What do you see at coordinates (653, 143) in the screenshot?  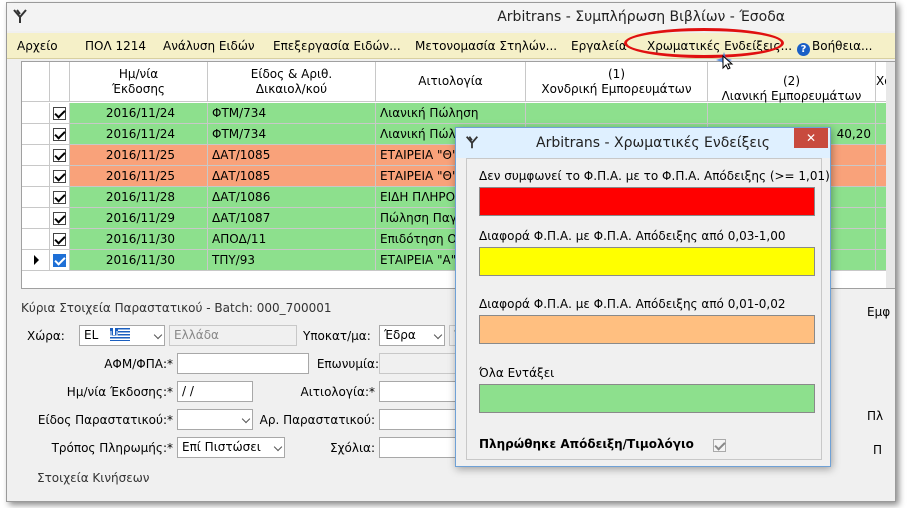 I see `dialog-title: Arbitrans - Χρωματικές Ενδείξεις` at bounding box center [653, 143].